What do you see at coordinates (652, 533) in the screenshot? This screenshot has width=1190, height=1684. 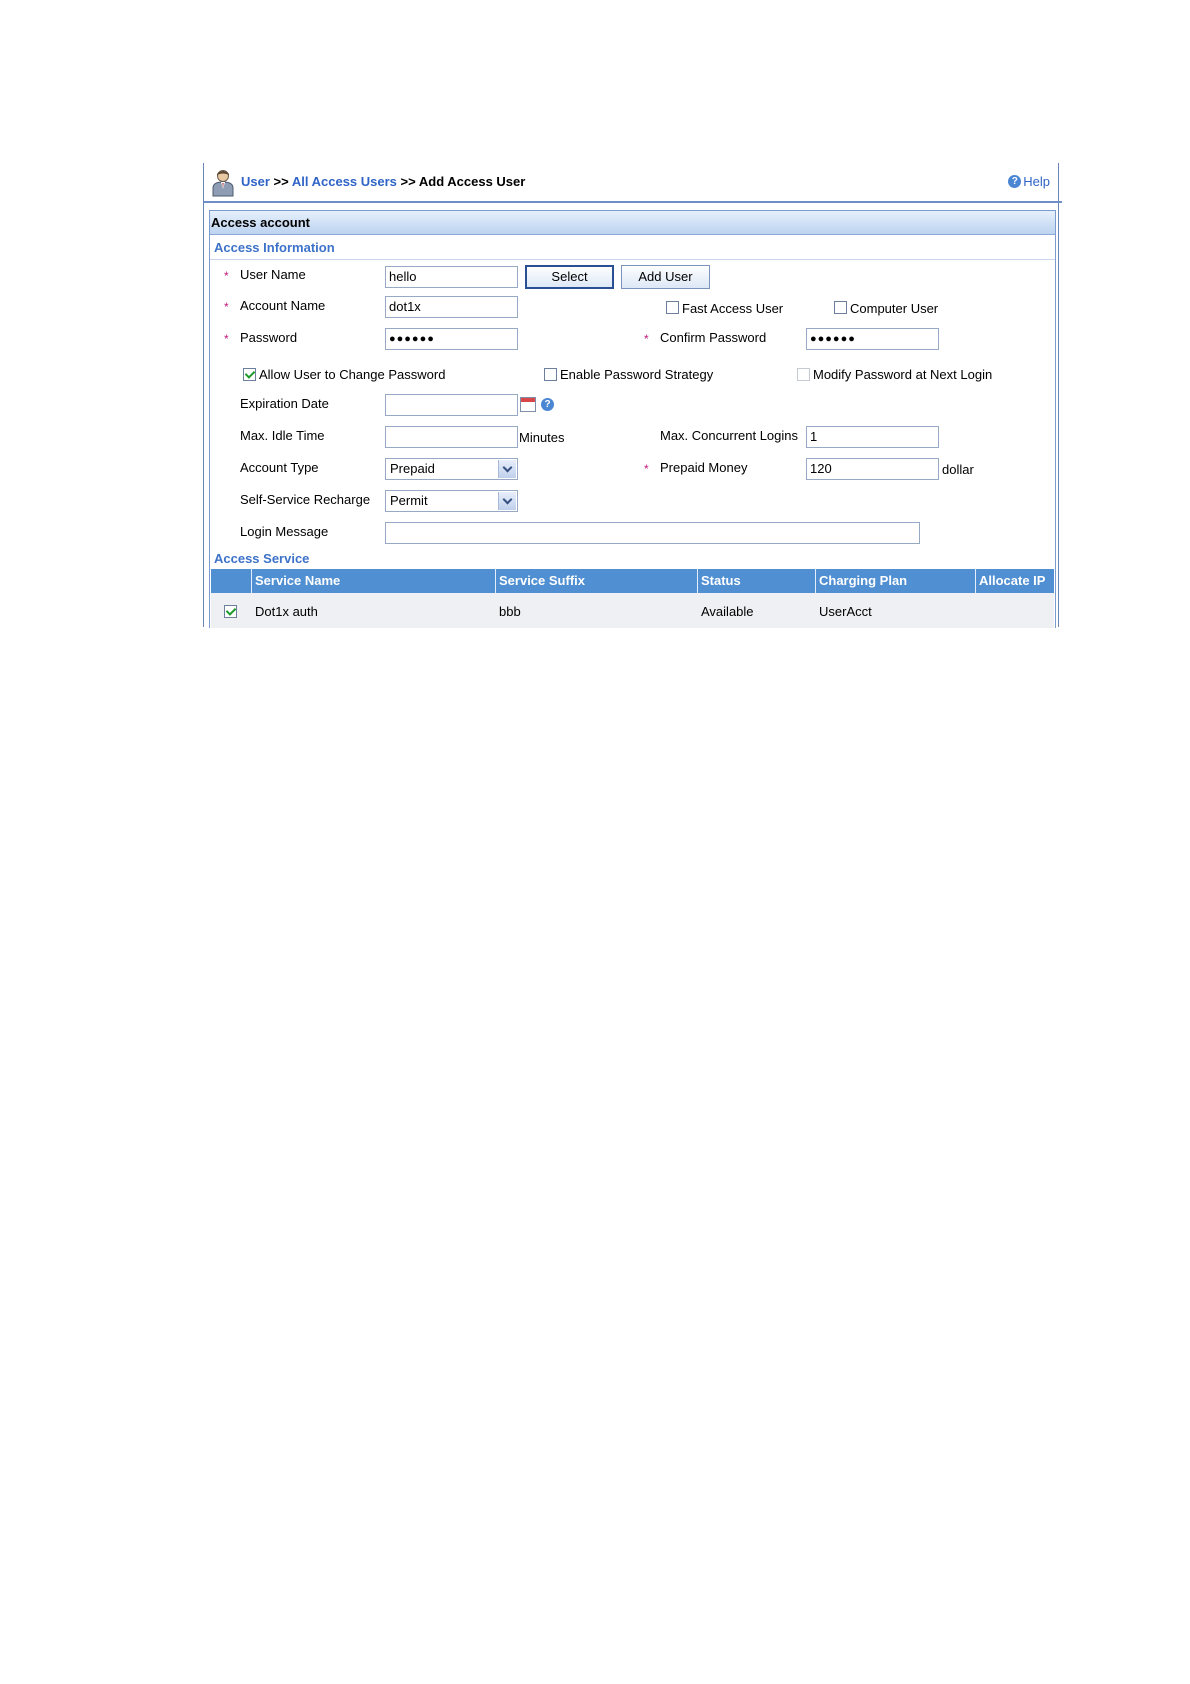 I see `login-message-input` at bounding box center [652, 533].